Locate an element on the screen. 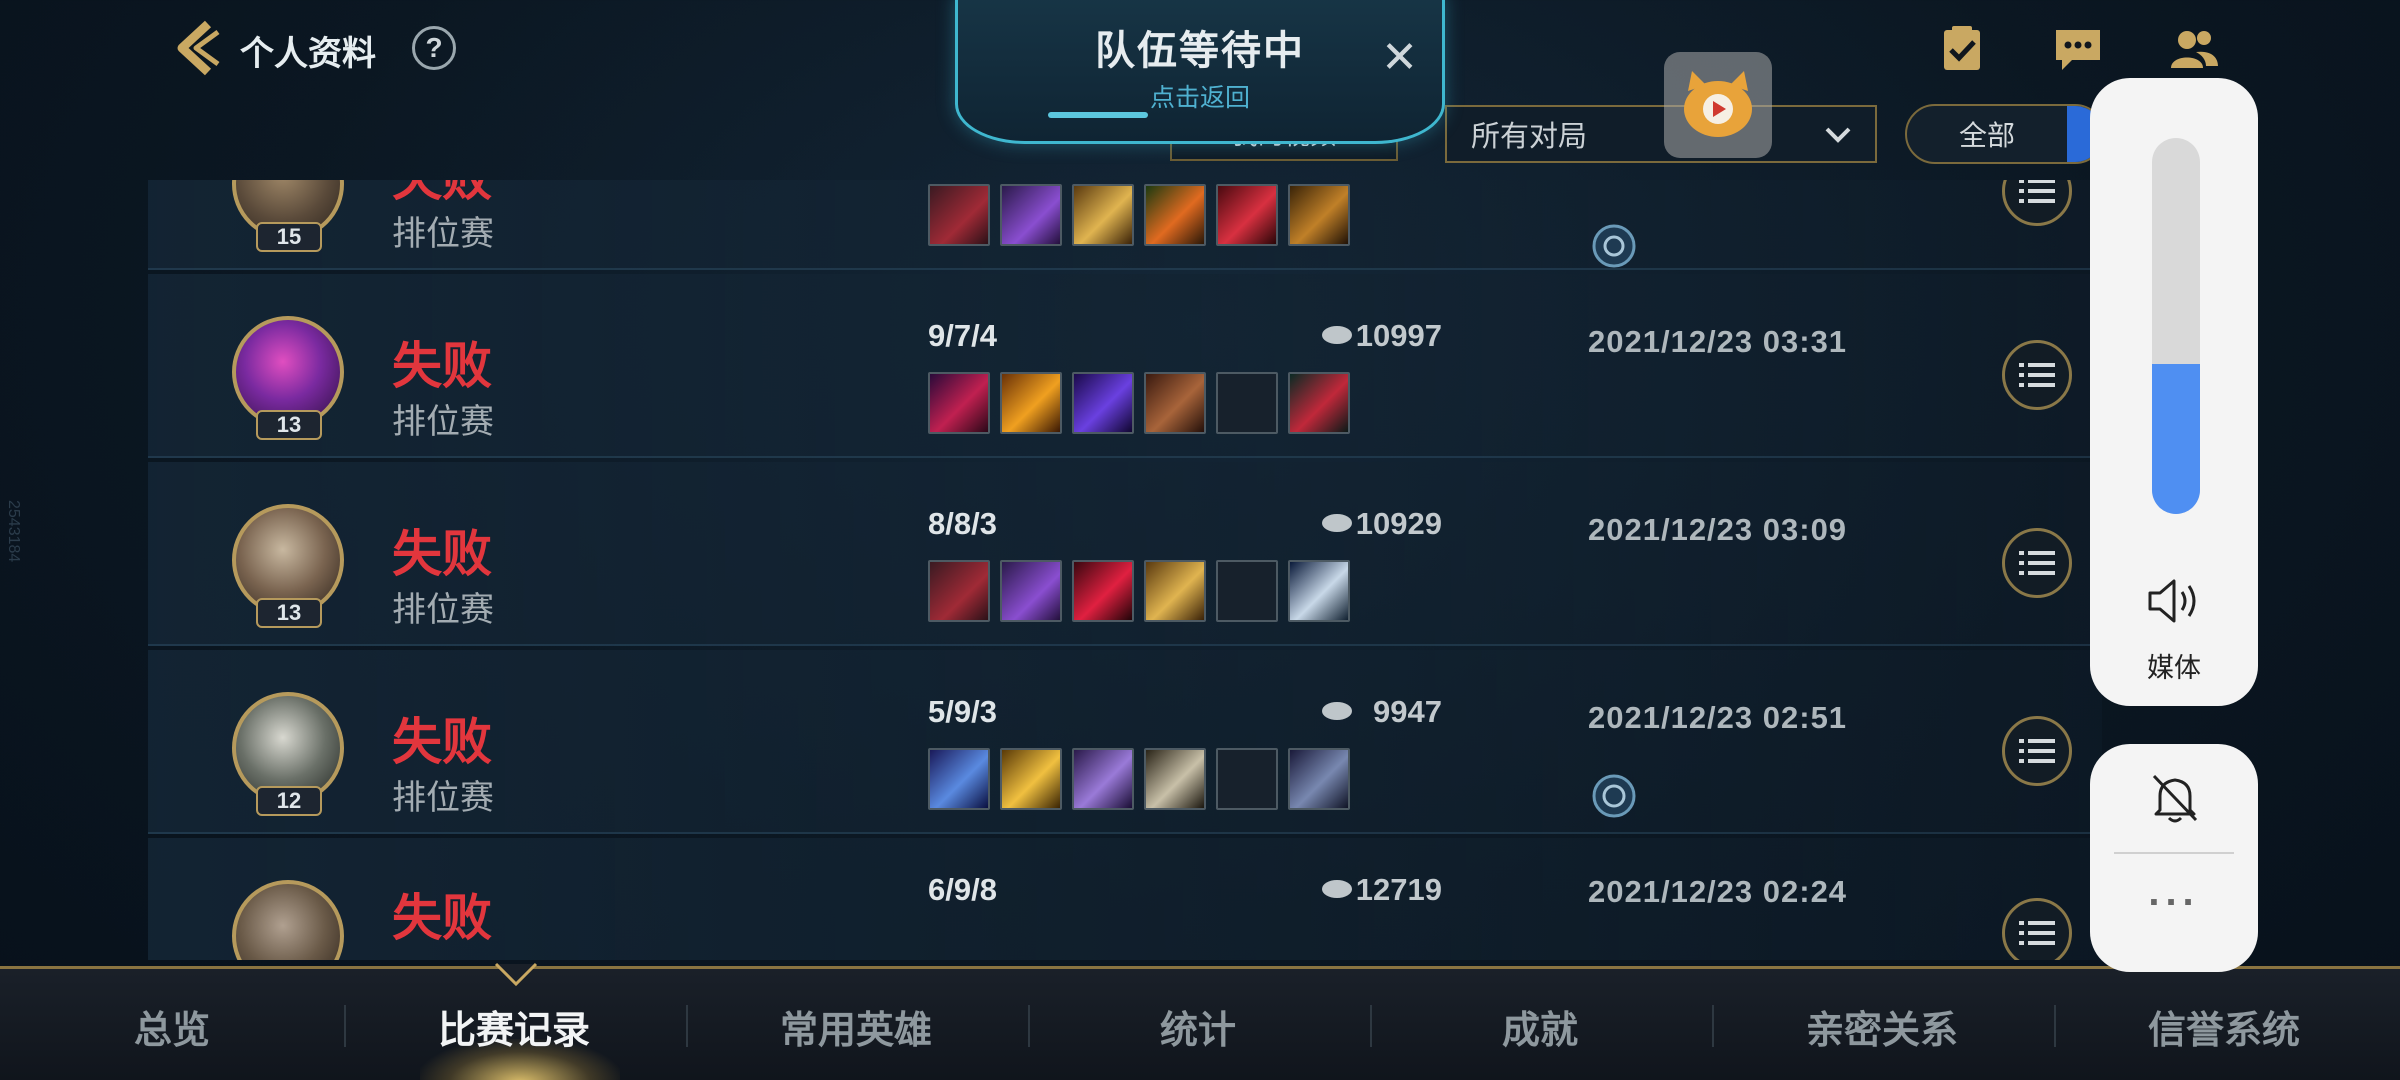  friends-icon is located at coordinates (2194, 49).